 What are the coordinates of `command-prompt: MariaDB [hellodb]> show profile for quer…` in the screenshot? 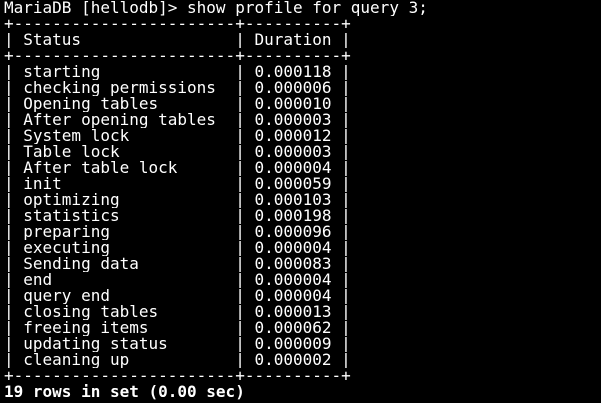 It's located at (216, 8).